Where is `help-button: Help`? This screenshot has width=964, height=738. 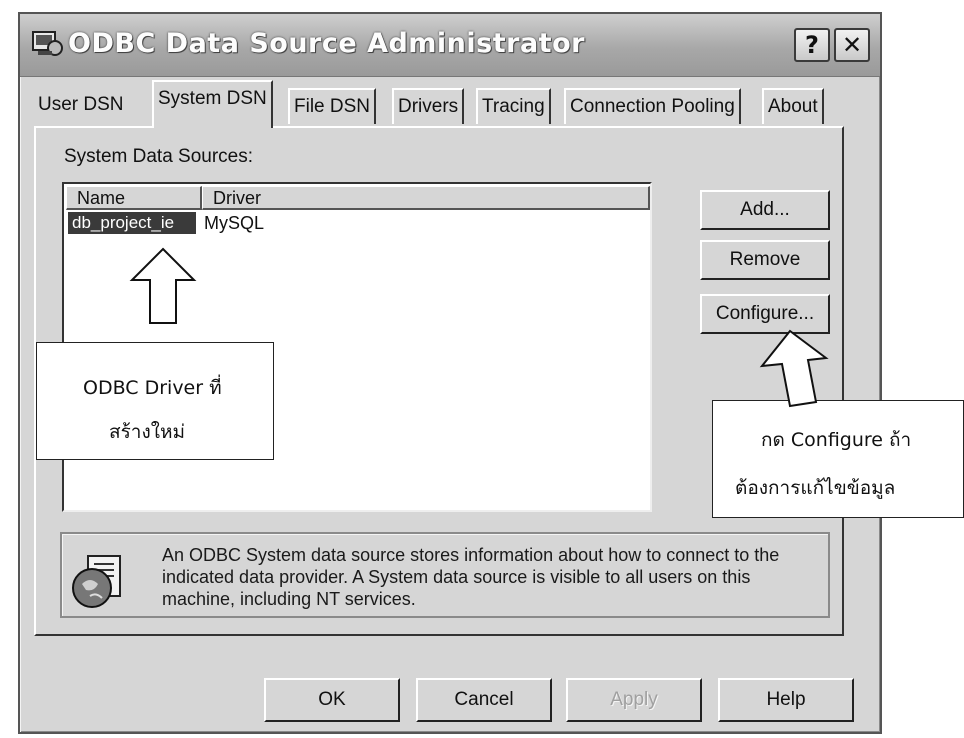 help-button: Help is located at coordinates (786, 700).